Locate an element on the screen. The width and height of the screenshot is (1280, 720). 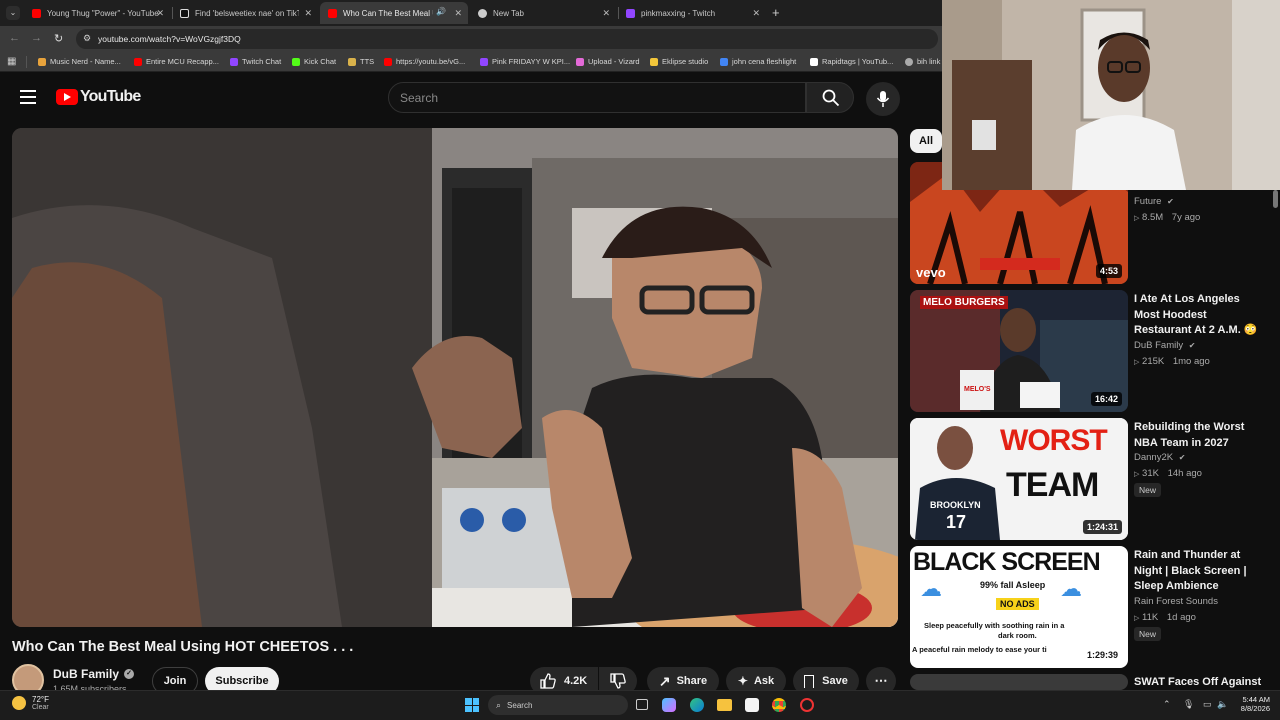
microphone-icon: 🎙 is located at coordinates (1188, 704).